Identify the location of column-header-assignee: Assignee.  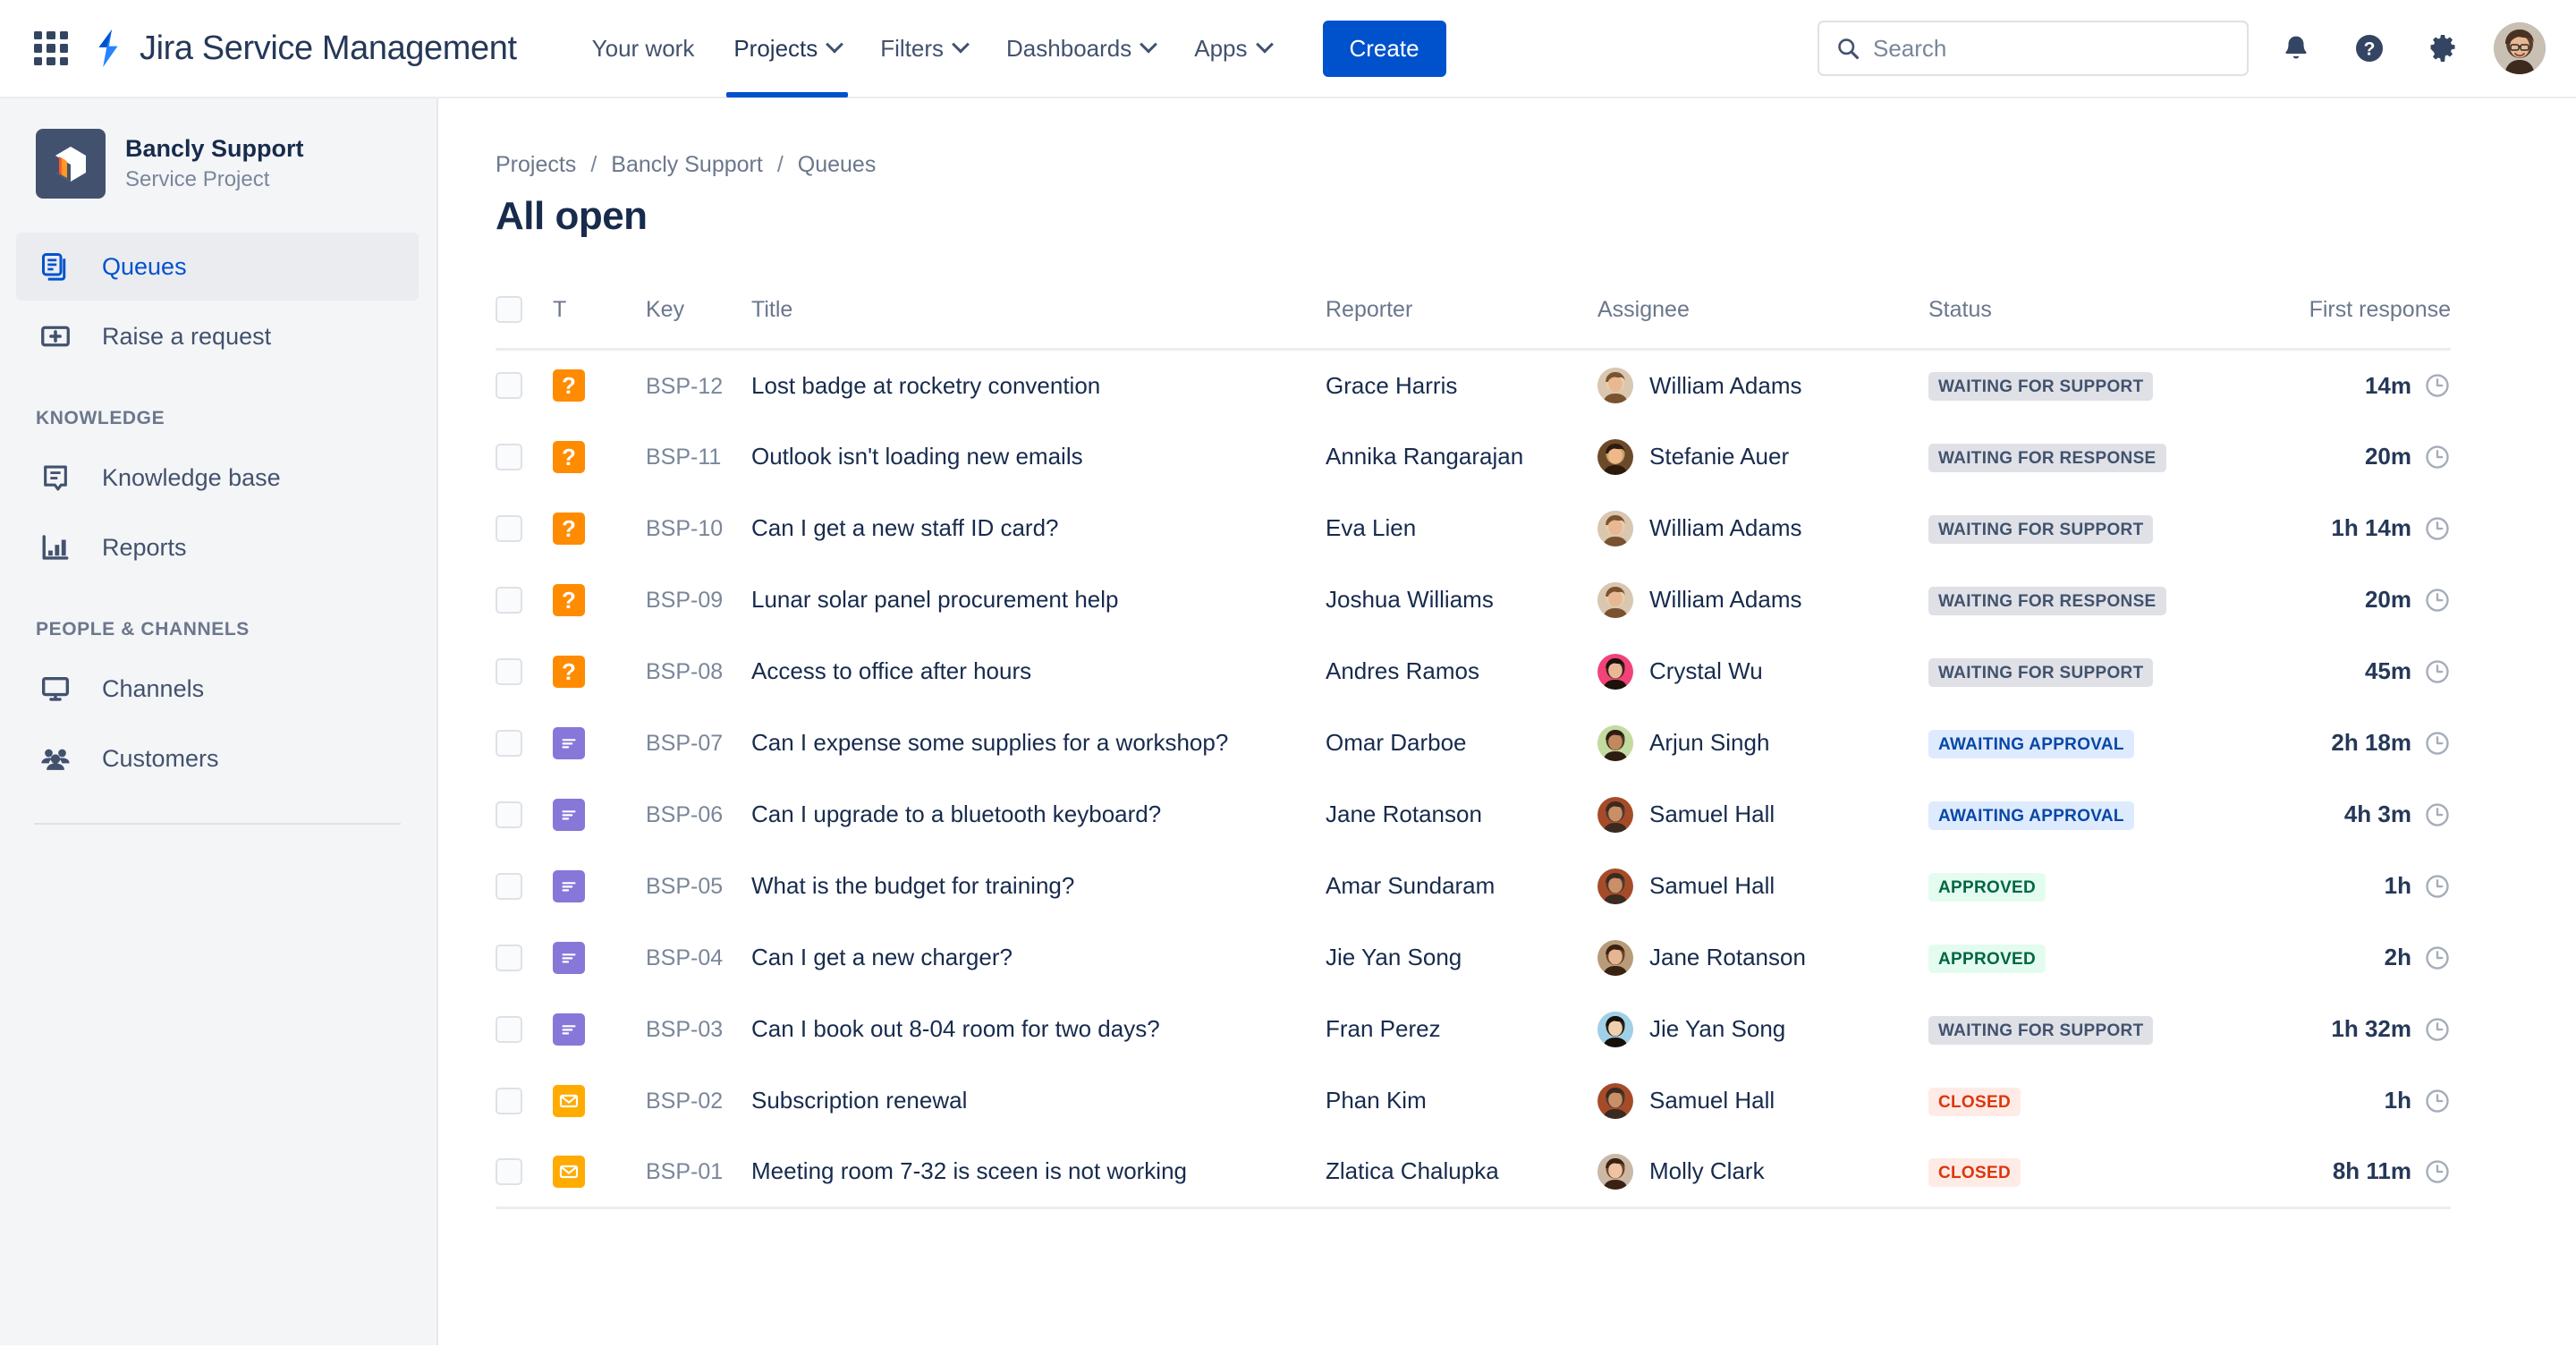
(1762, 323).